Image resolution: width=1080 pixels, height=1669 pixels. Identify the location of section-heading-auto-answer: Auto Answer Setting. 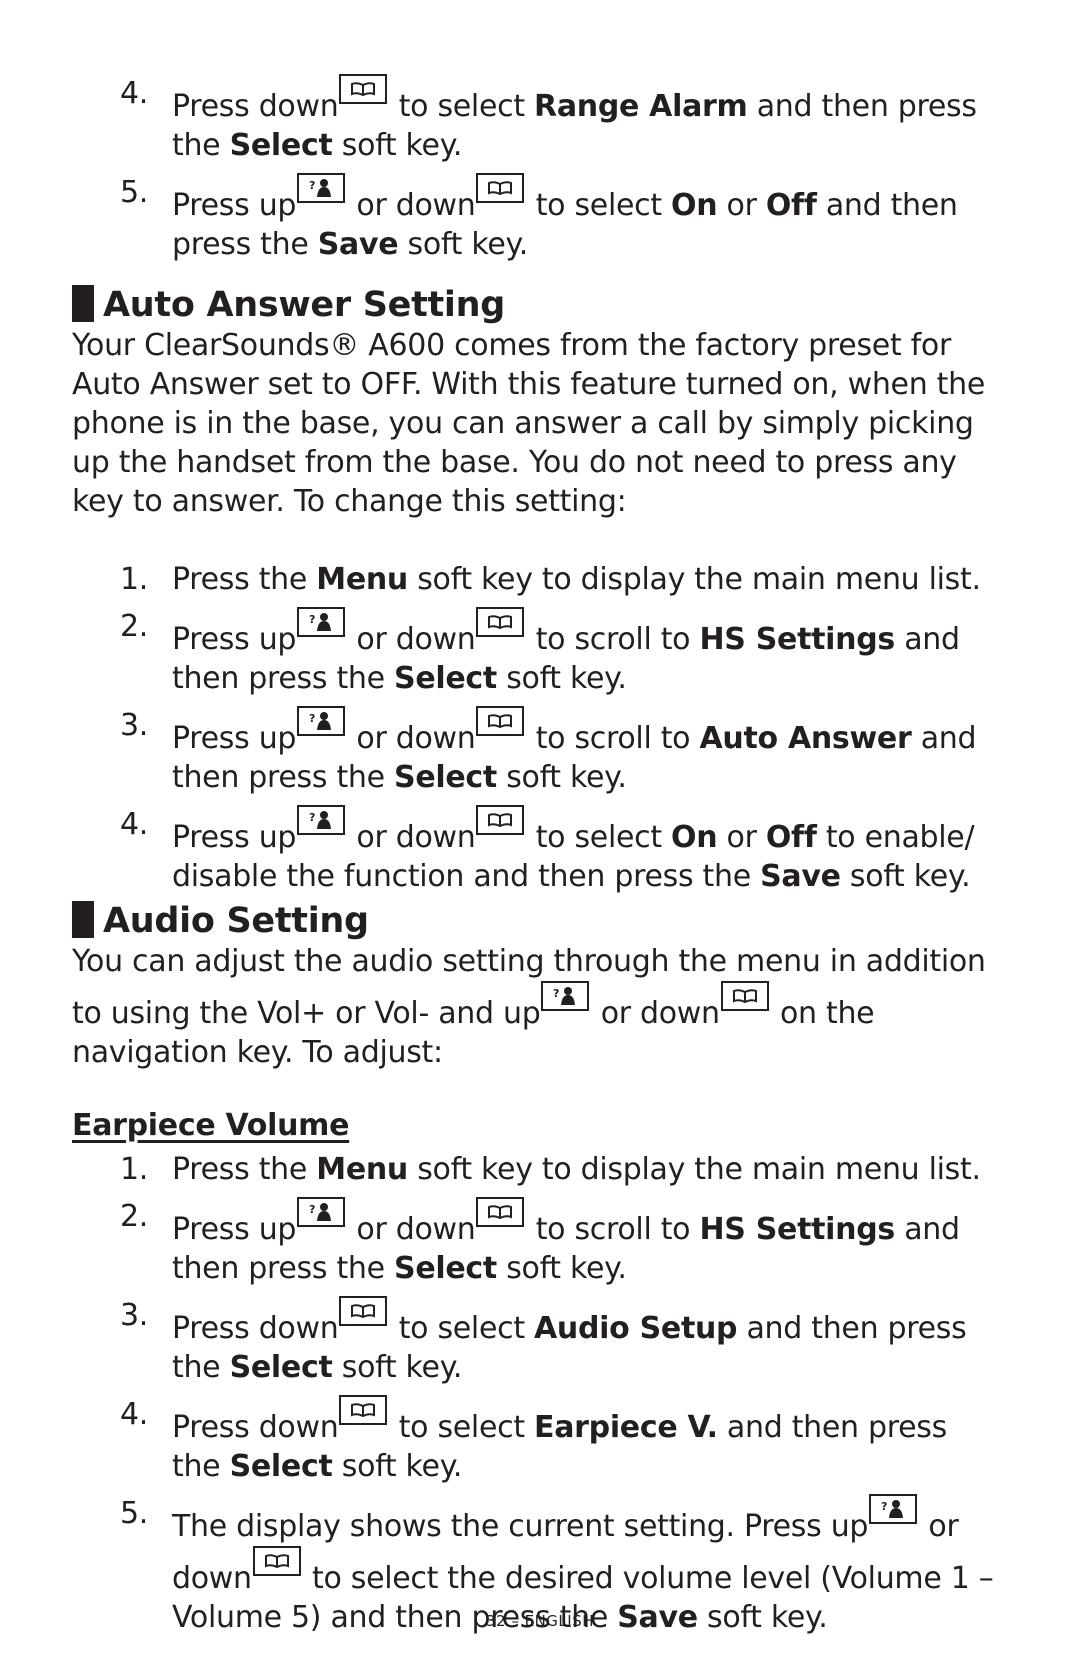
(288, 305).